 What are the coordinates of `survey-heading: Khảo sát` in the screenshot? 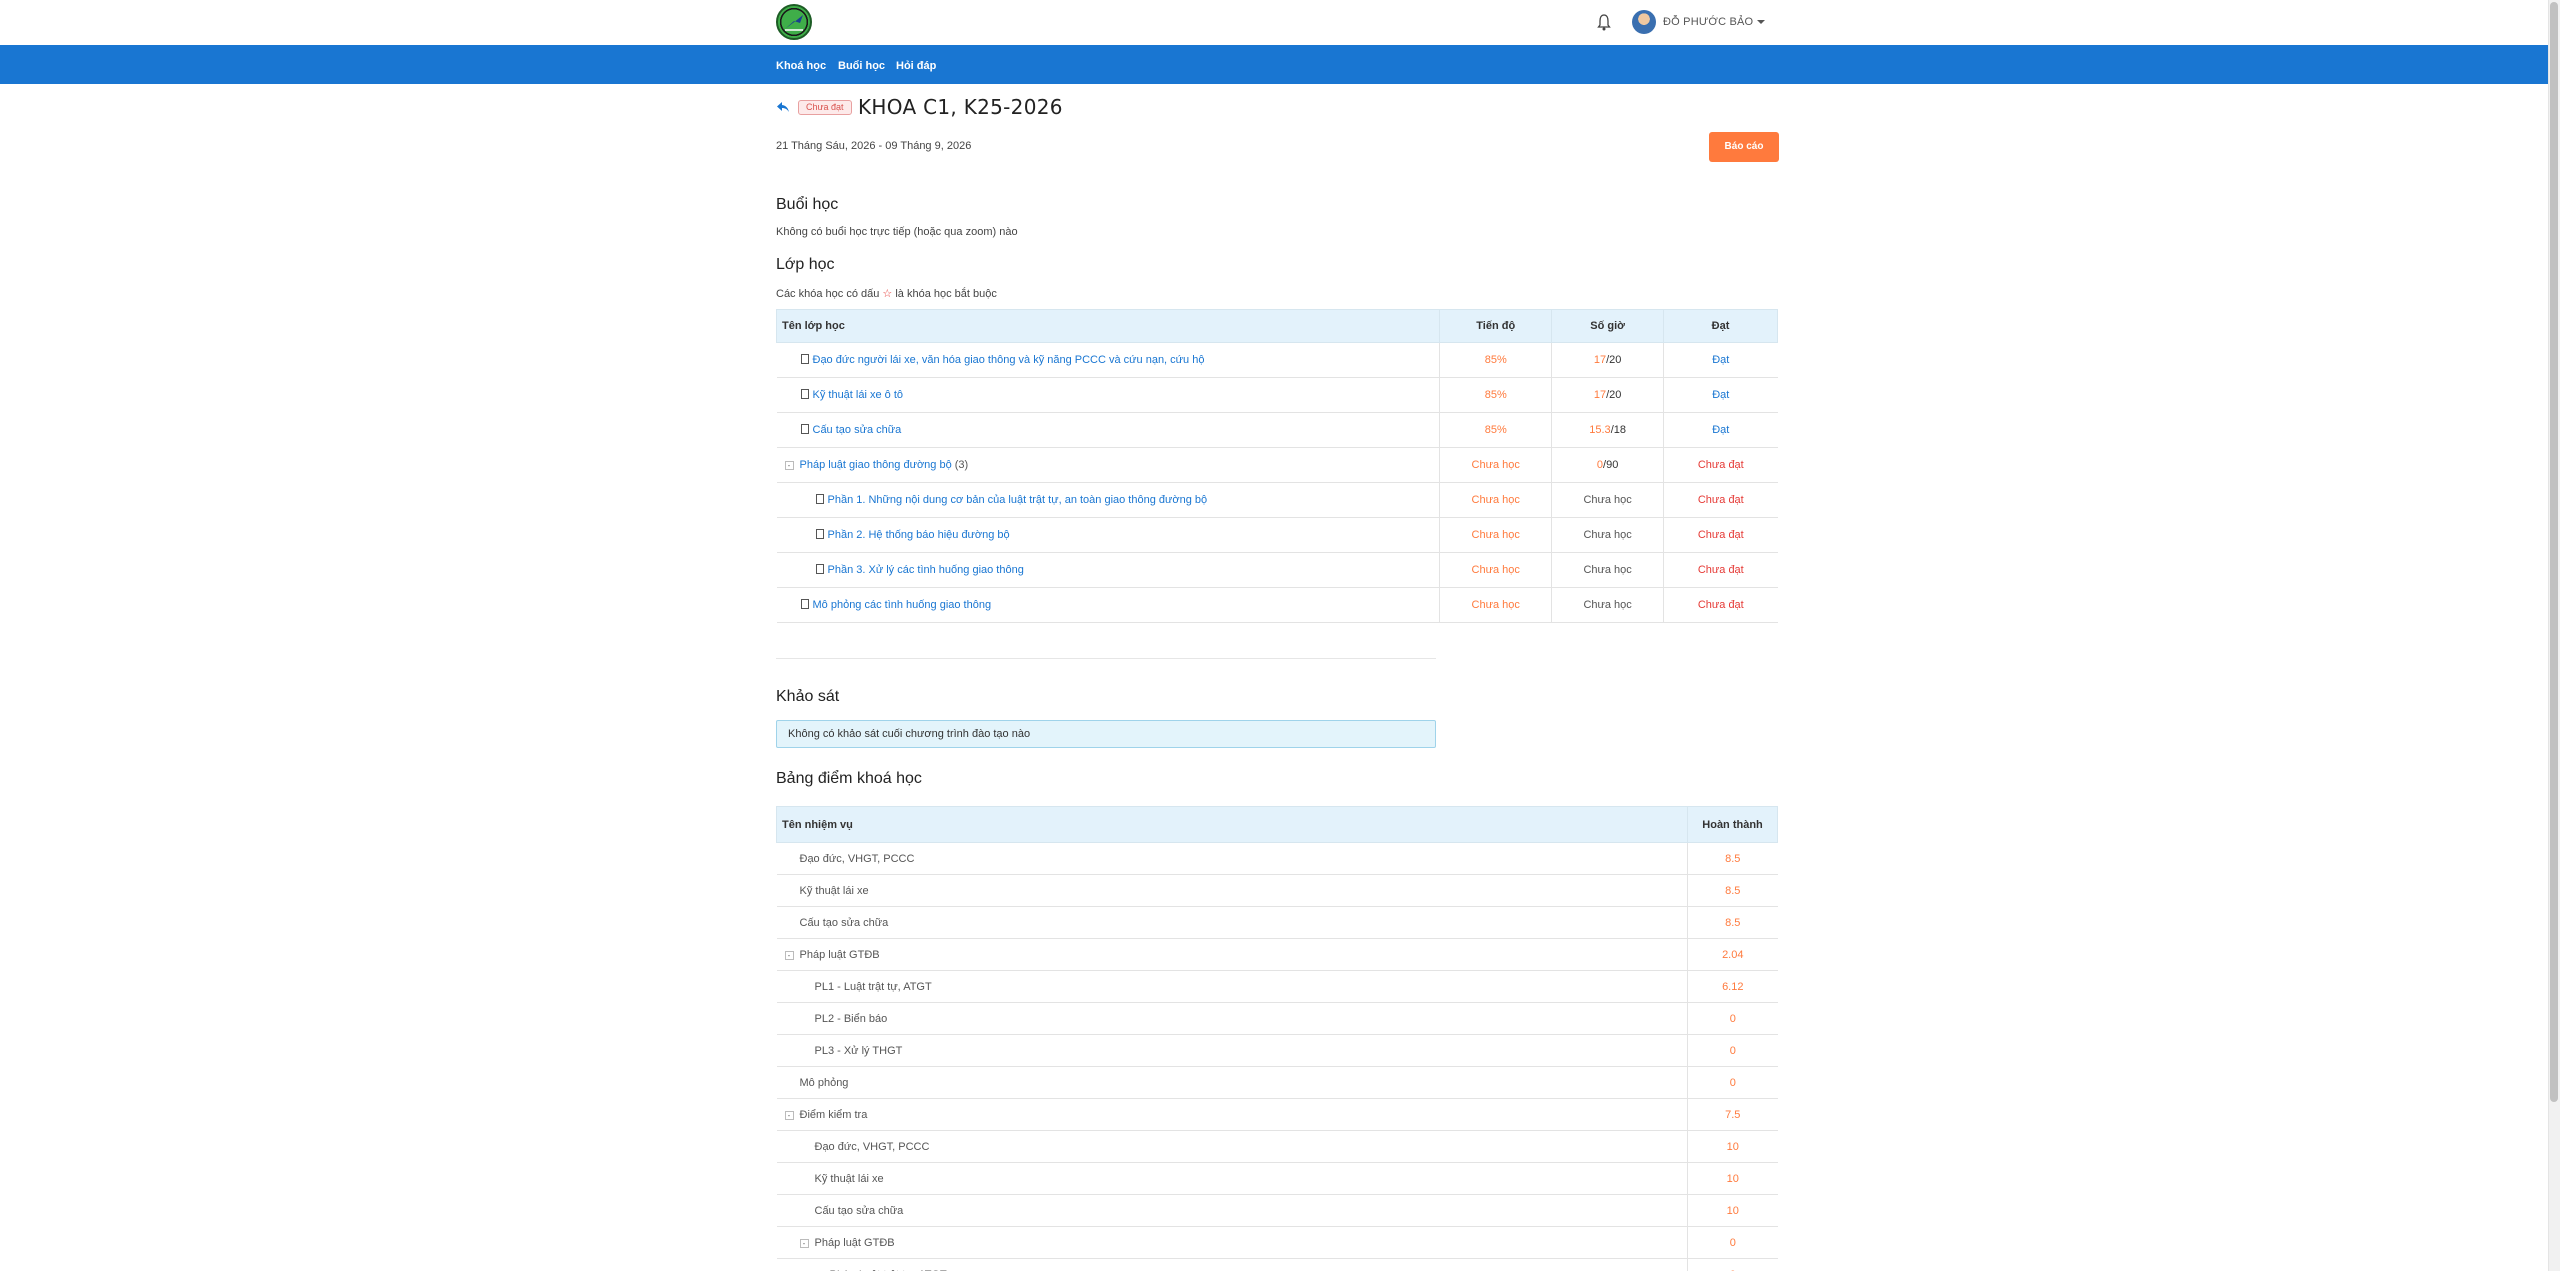 It's located at (808, 696).